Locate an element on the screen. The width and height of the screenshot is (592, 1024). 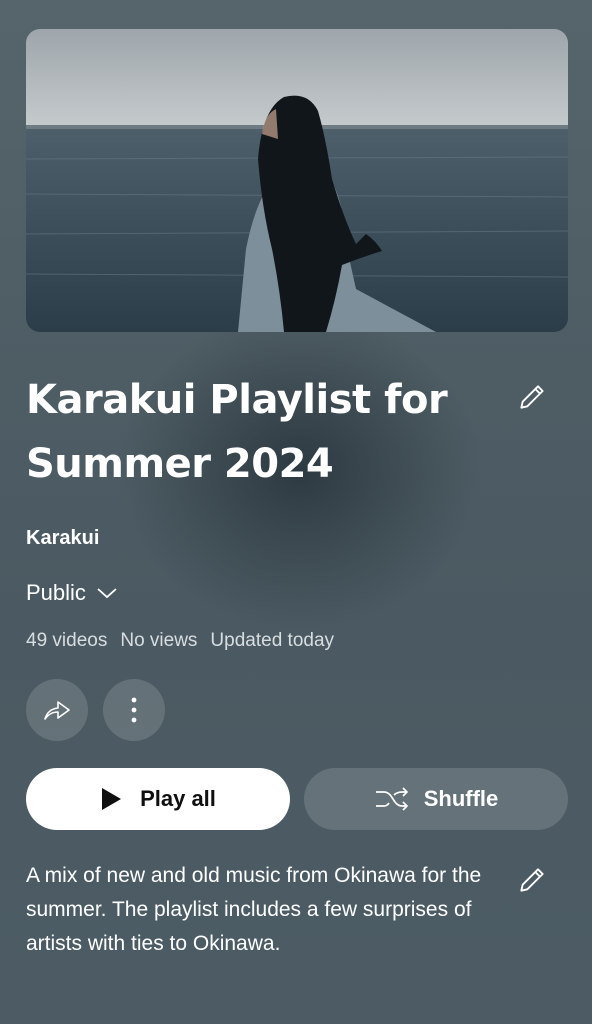
shuffle-button: Shuffle is located at coordinates (436, 799).